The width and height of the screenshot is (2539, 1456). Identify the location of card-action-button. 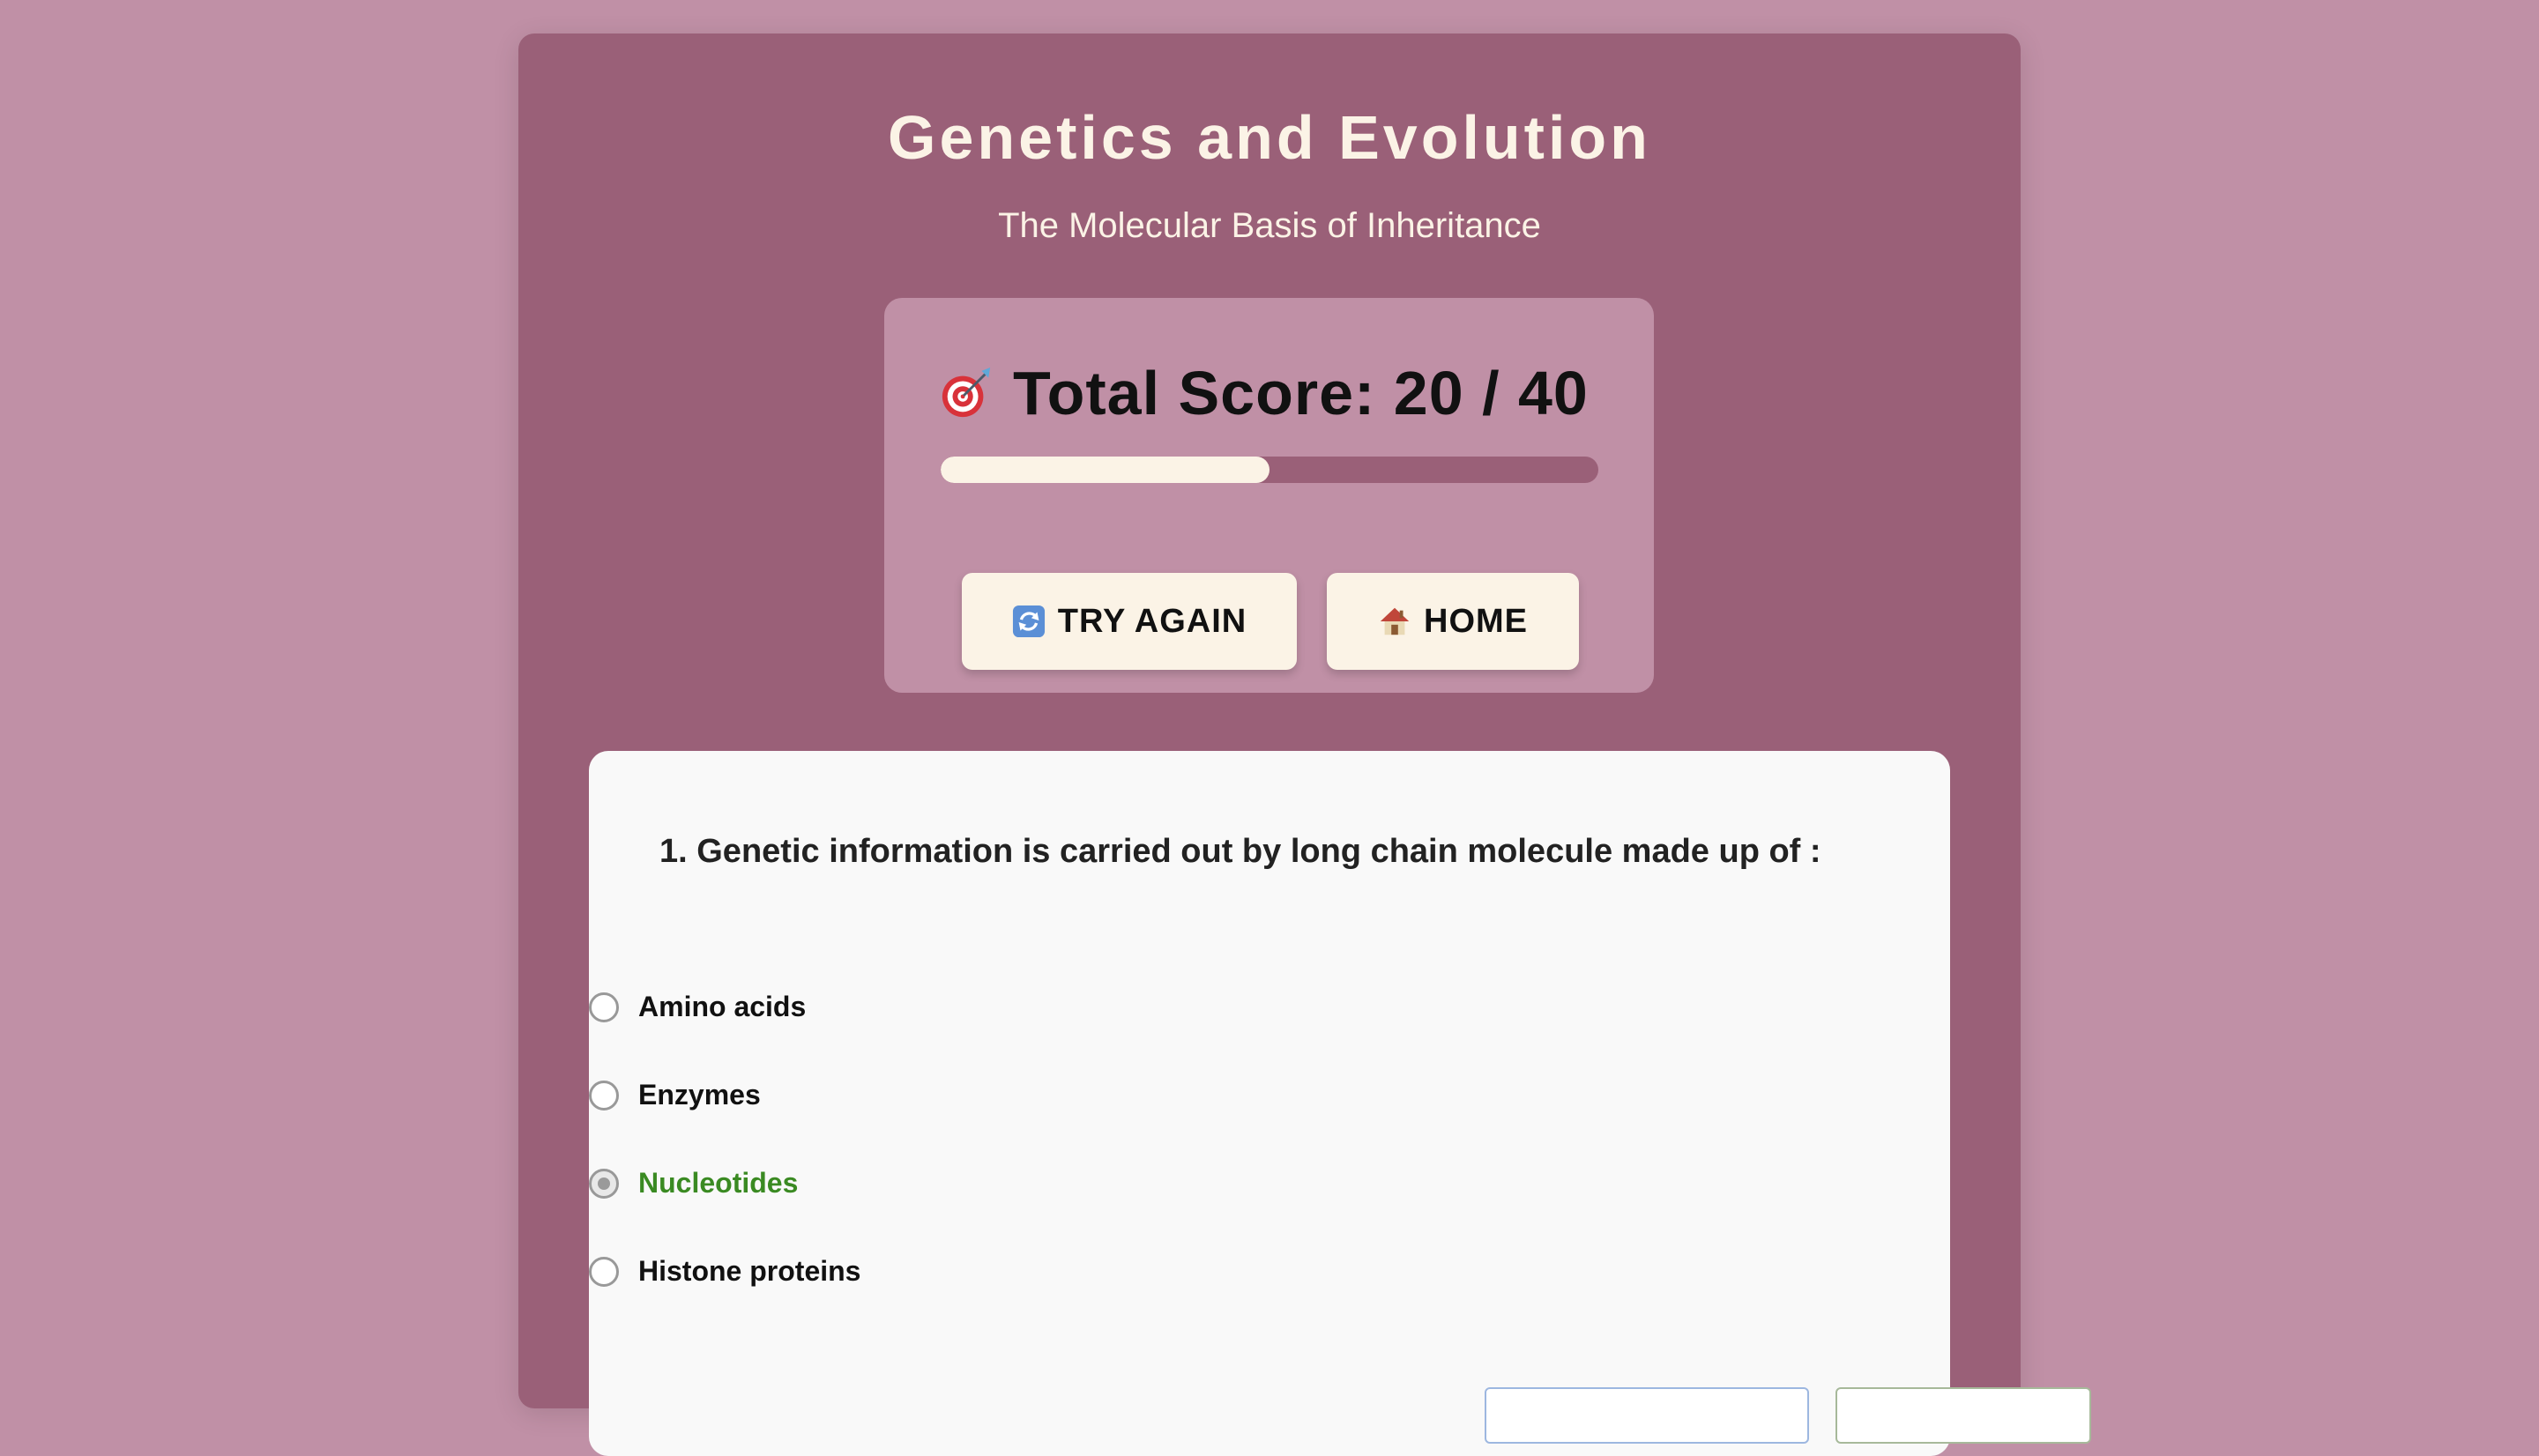
(1647, 1415).